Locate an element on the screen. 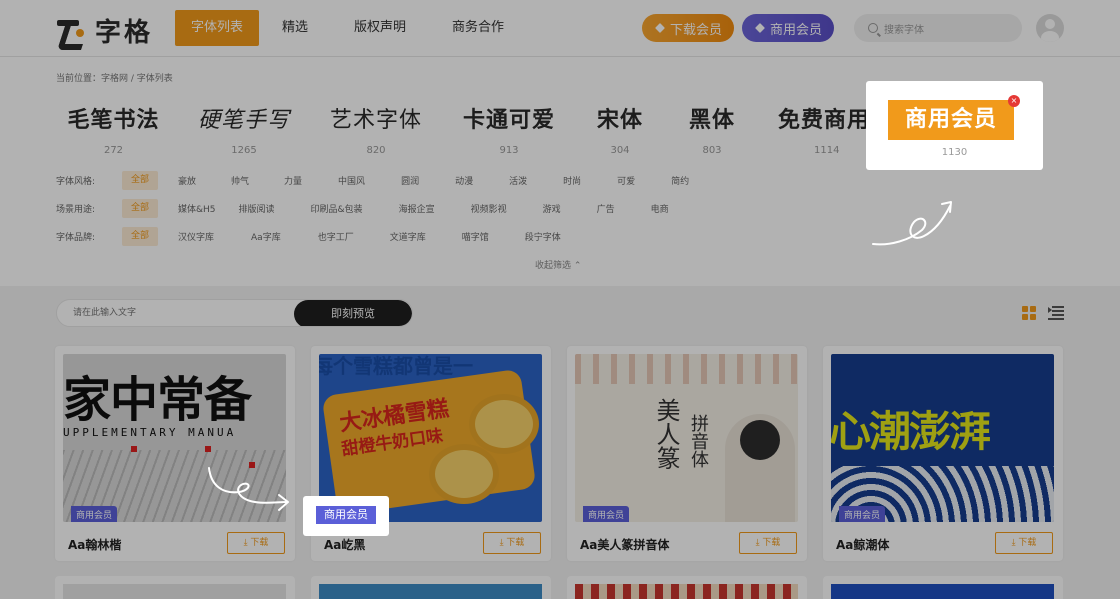 The width and height of the screenshot is (1120, 599). category-name: 卡通可爱 is located at coordinates (508, 120).